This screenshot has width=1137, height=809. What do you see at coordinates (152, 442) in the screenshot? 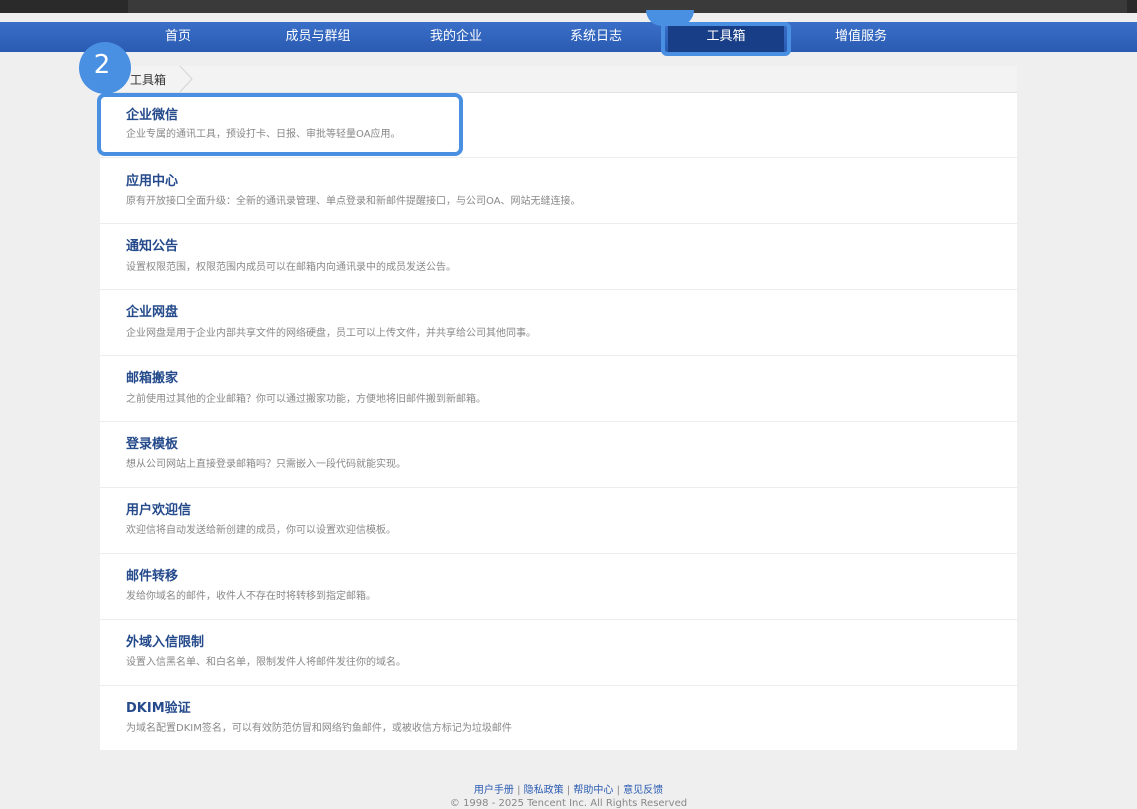
I see `tool-title: 登录模板` at bounding box center [152, 442].